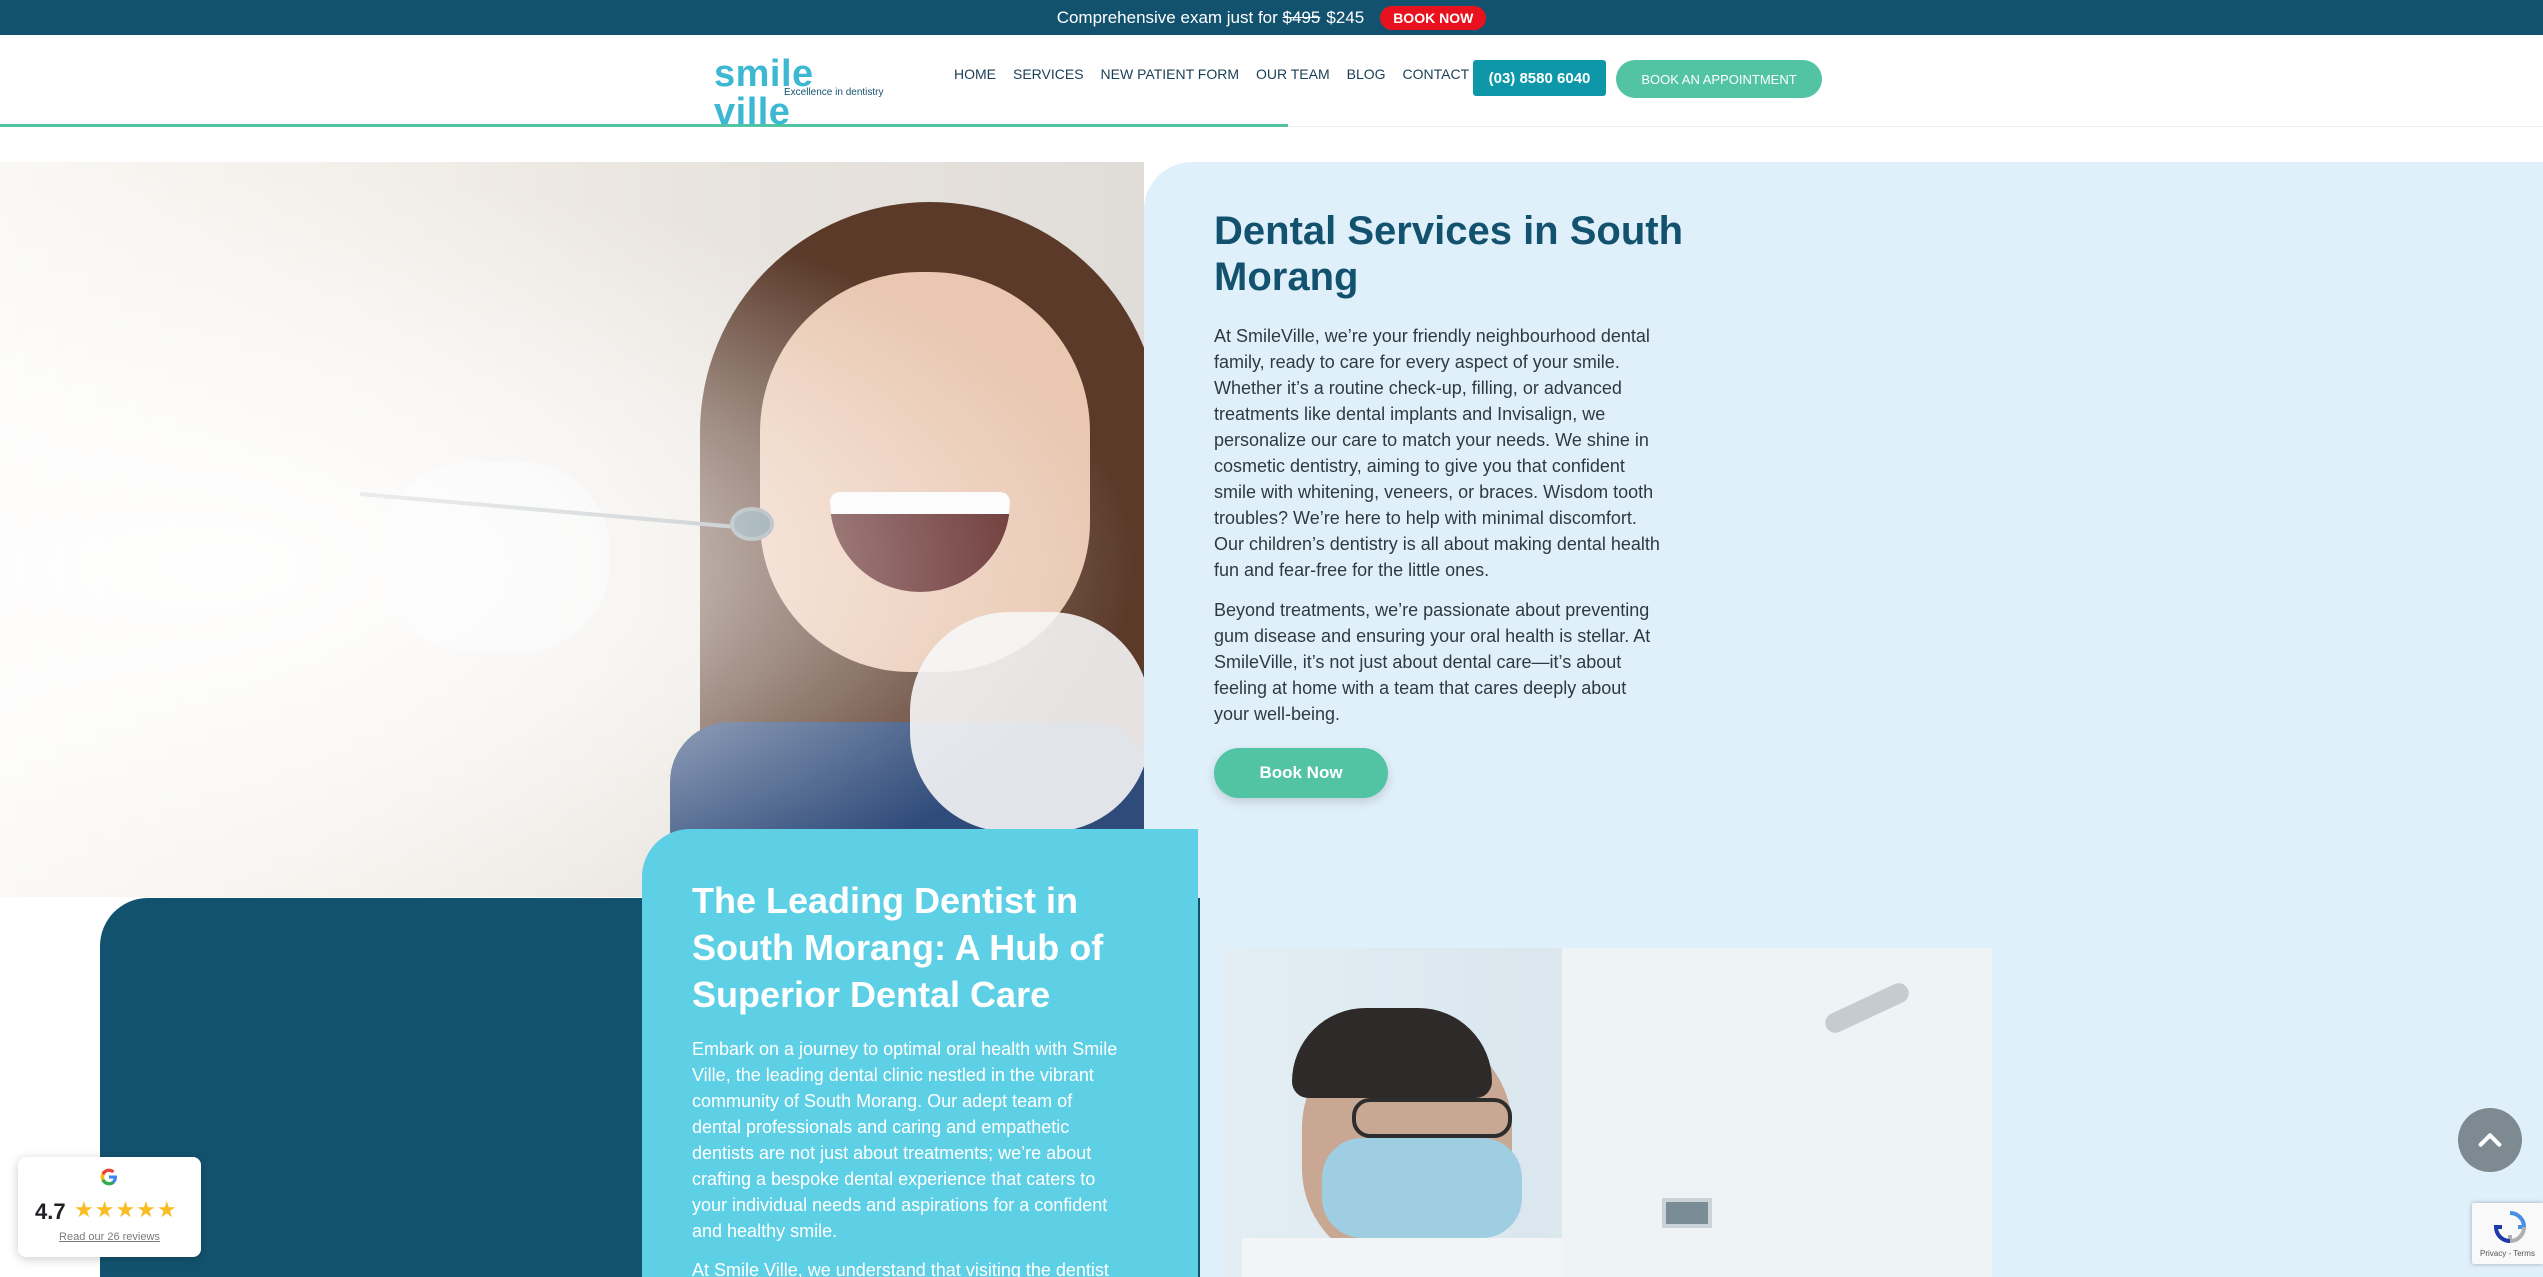 The height and width of the screenshot is (1277, 2543). I want to click on promo-text: Comprehensive exam just for $495 $245, so click(1210, 17).